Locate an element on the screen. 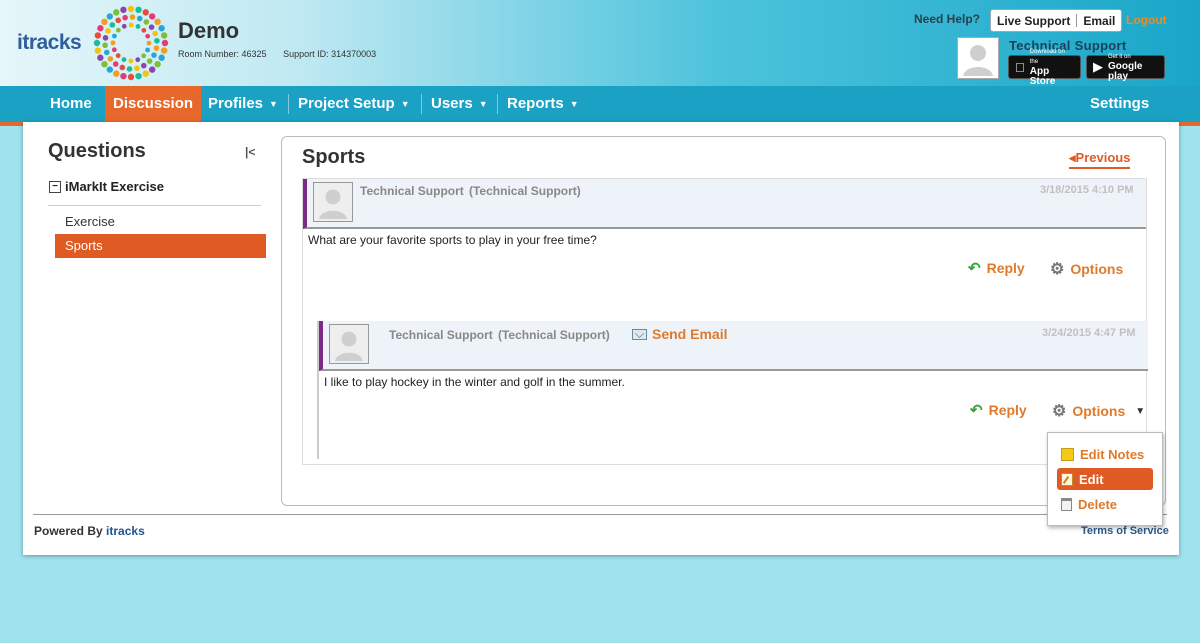 The height and width of the screenshot is (643, 1200). app-store-button:  Download on theApp Store is located at coordinates (1044, 68).